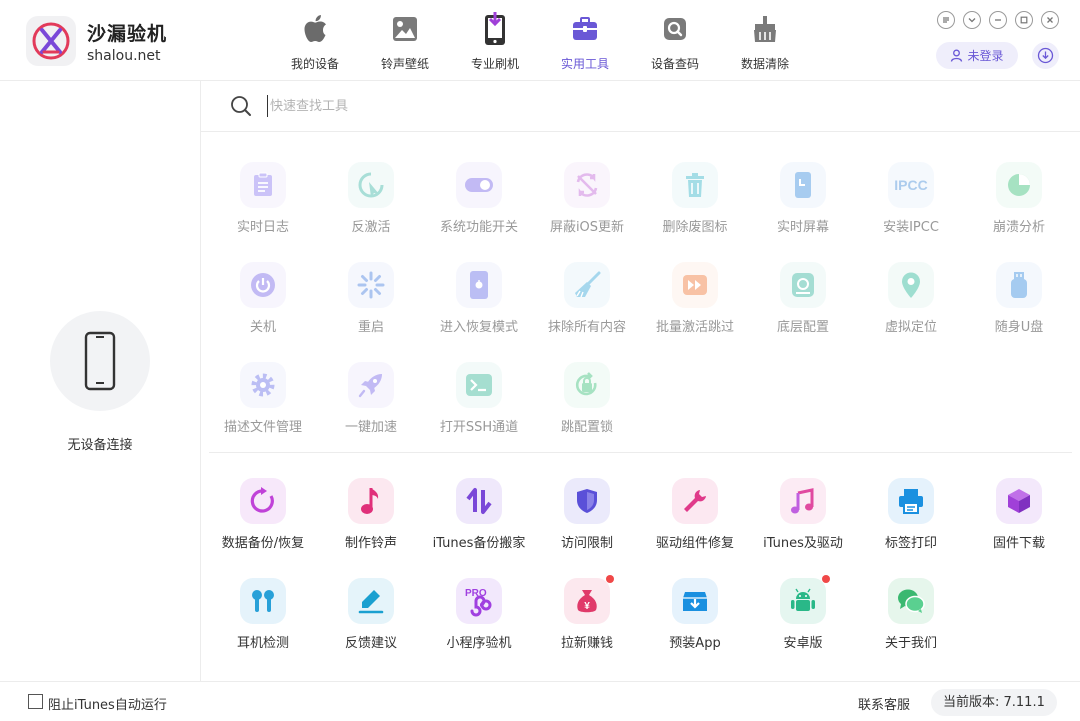  Describe the element at coordinates (587, 398) in the screenshot. I see `tool-skip-config-lock: 跳配置锁` at that location.